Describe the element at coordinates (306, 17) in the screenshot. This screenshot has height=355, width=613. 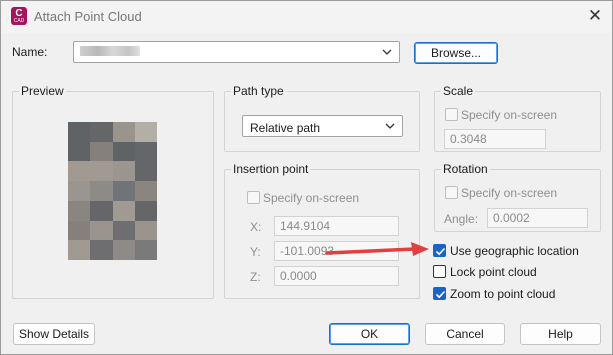
I see `title-bar: C CAD Attach Point Cloud ✕` at that location.